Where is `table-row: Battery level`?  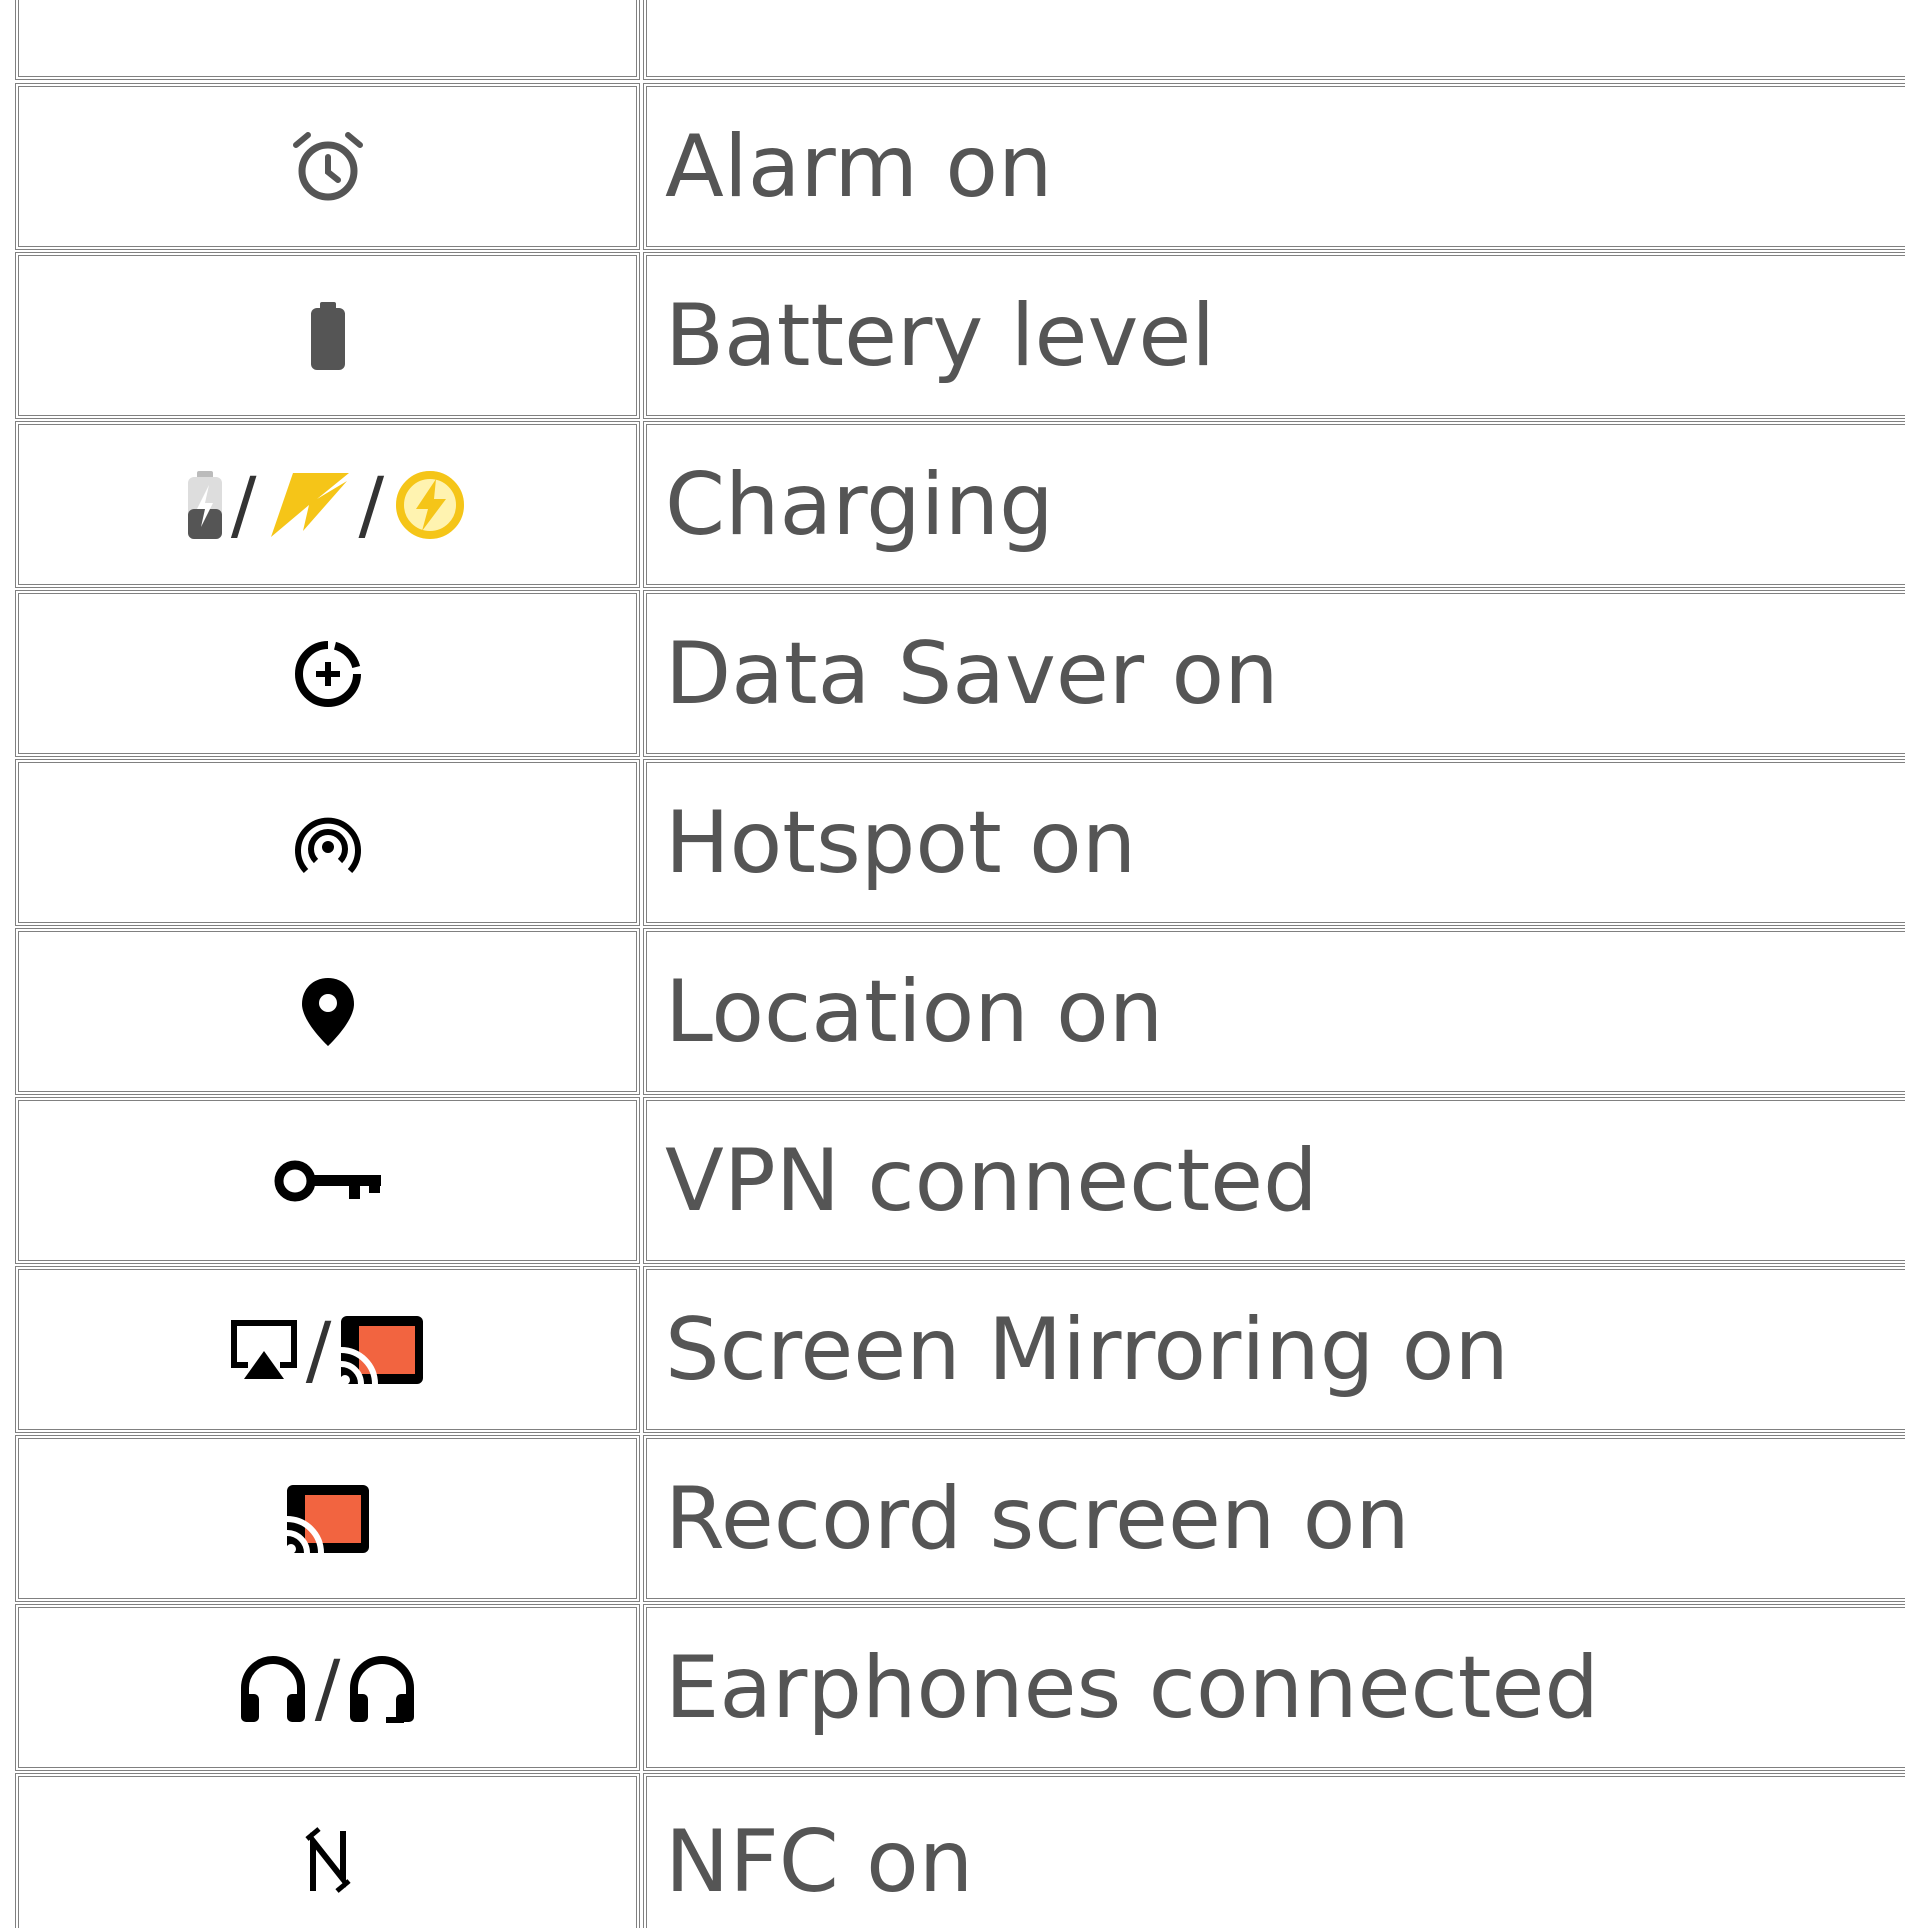
table-row: Battery level is located at coordinates (960, 335).